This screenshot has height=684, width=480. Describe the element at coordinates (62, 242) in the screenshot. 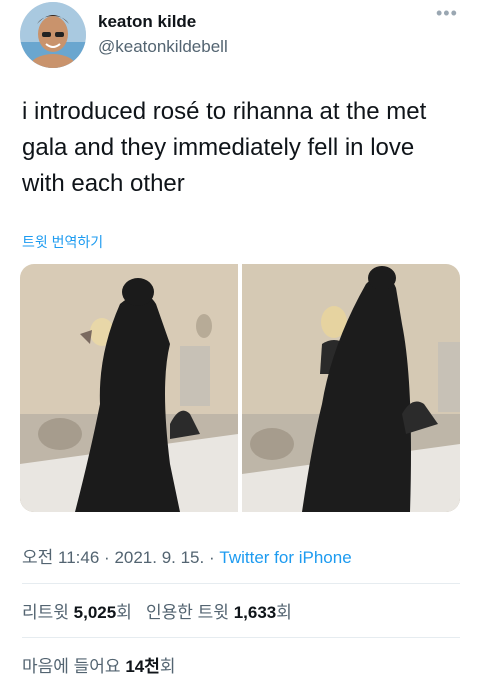

I see `translate-tweet-link: 트윗 번역하기` at that location.